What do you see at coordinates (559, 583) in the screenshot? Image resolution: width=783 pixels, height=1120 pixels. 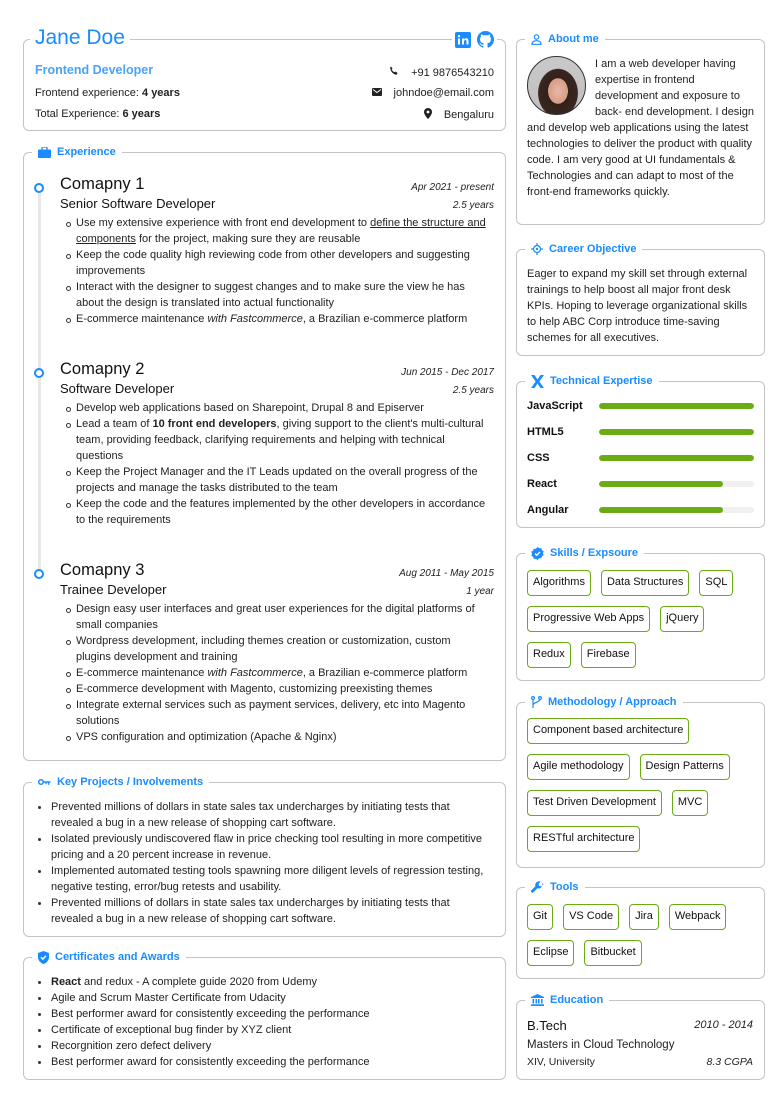 I see `skill-chip: Algorithms` at bounding box center [559, 583].